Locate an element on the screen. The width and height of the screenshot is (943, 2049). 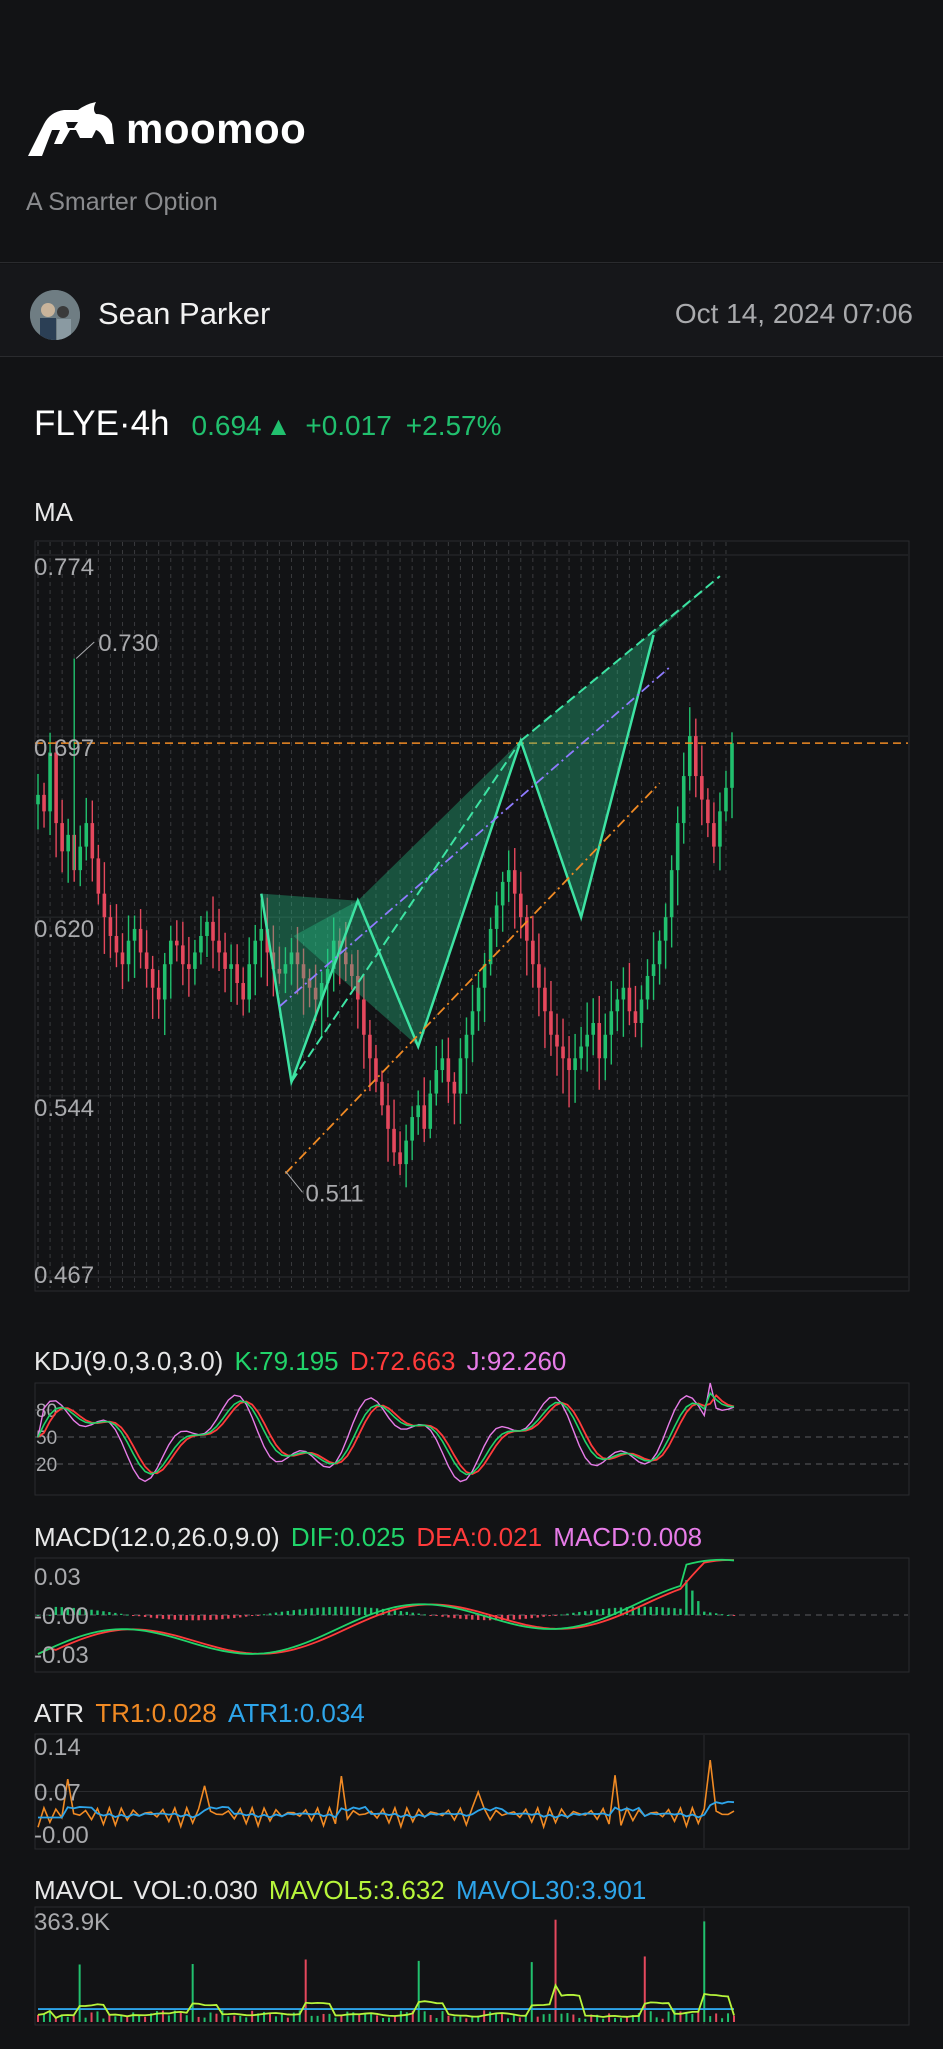
atr-chart: 0.14 0.07 -0.00 is located at coordinates (472, 1791).